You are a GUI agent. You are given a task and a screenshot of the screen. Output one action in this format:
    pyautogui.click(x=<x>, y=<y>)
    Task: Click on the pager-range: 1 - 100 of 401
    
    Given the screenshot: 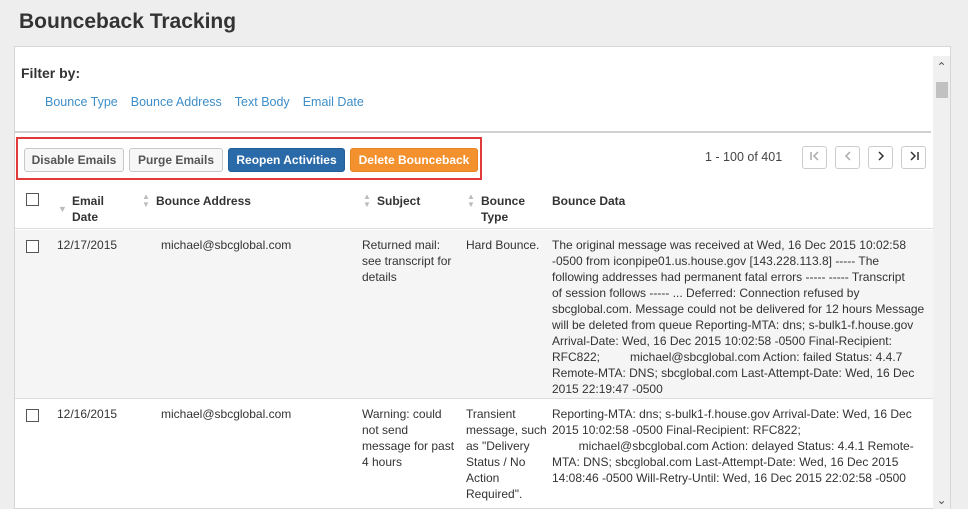 What is the action you would take?
    pyautogui.click(x=744, y=157)
    